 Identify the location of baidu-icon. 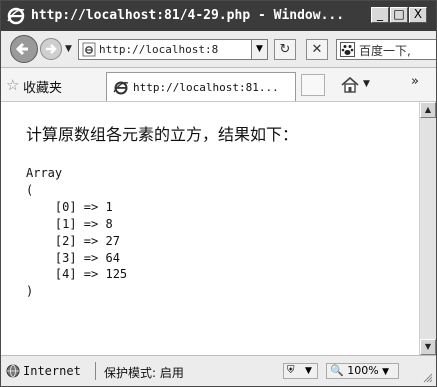
(347, 49).